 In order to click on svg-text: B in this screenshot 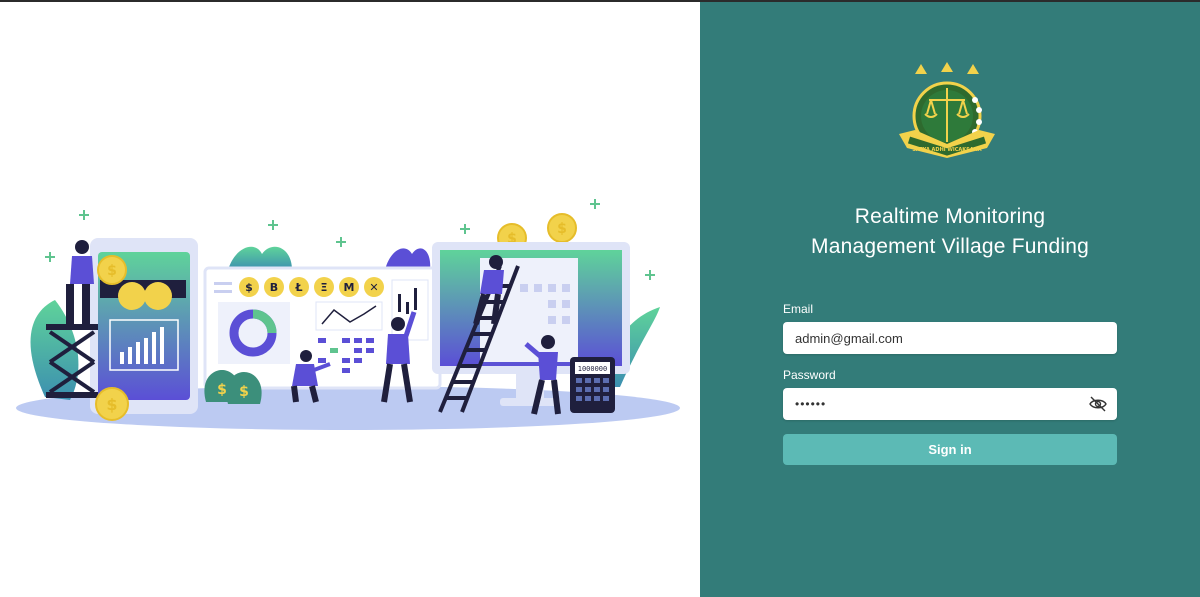, I will do `click(274, 287)`.